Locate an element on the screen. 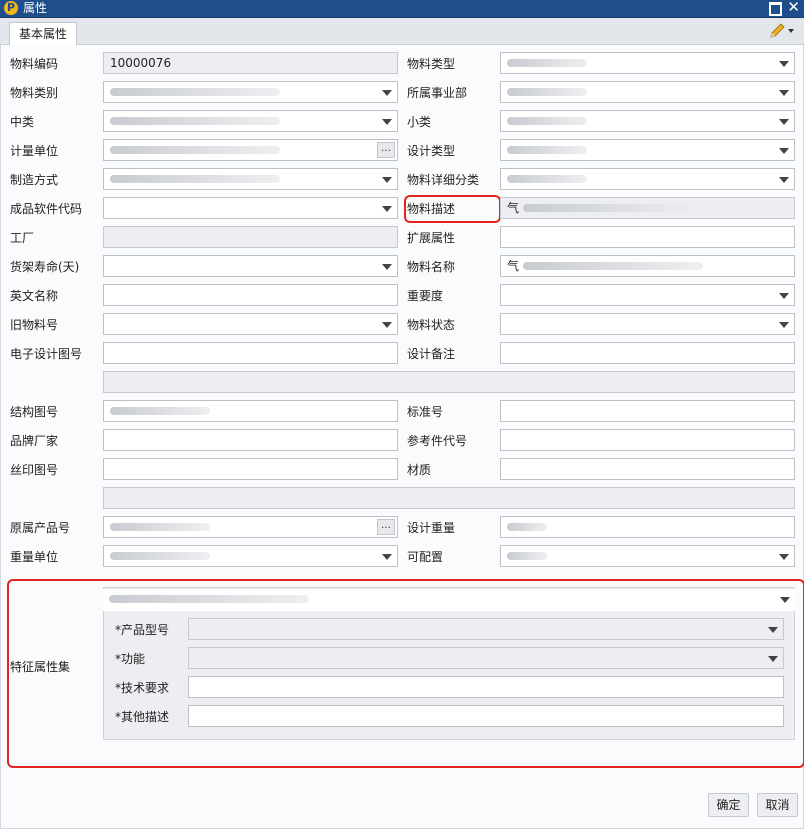 The width and height of the screenshot is (804, 829). label-business-unit: 所属事业部 is located at coordinates (437, 93).